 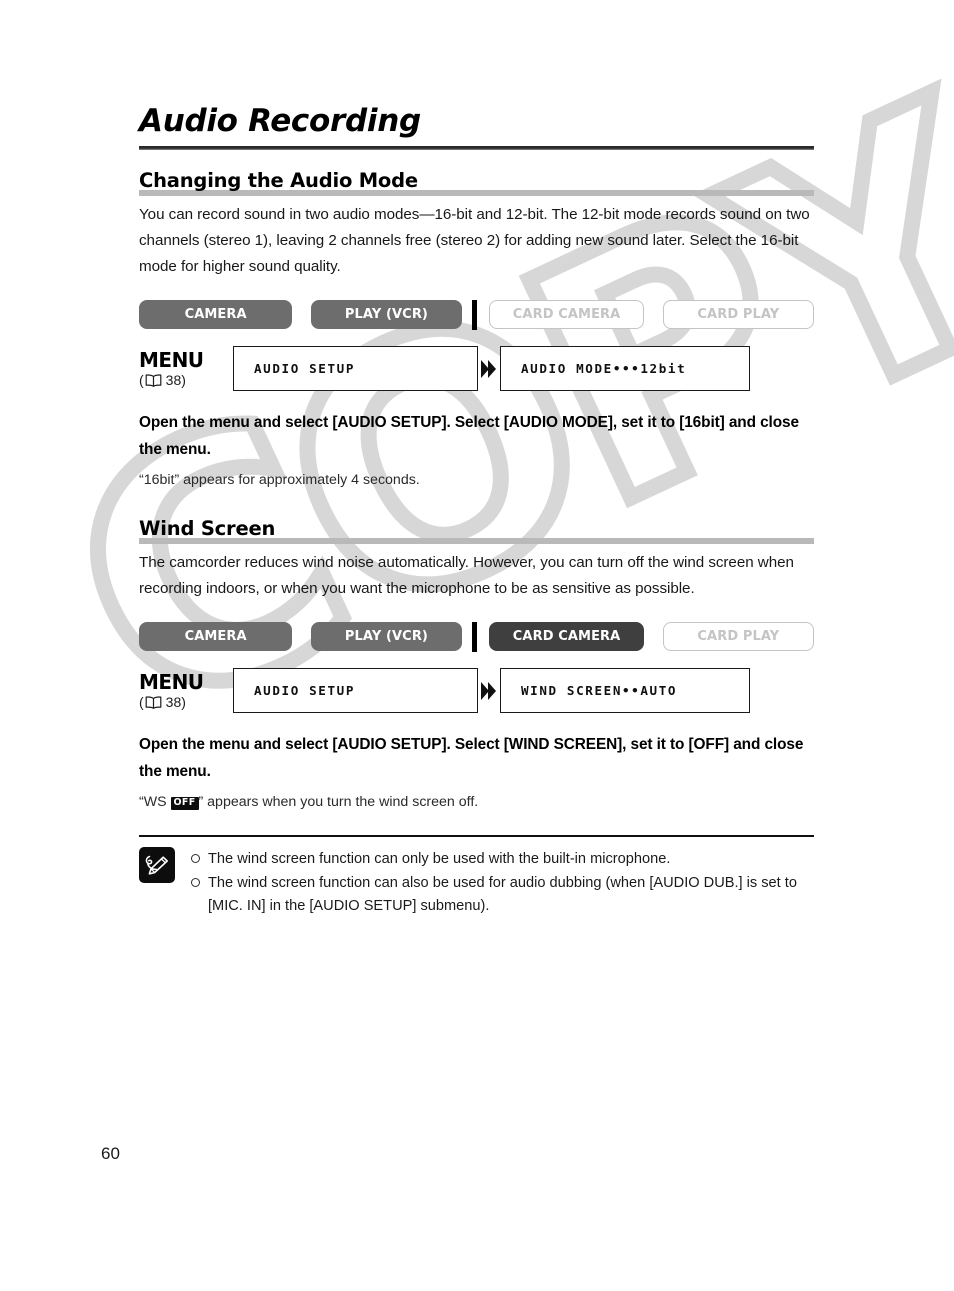 I want to click on section-heading-1: Changing the Audio Mode, so click(x=278, y=181).